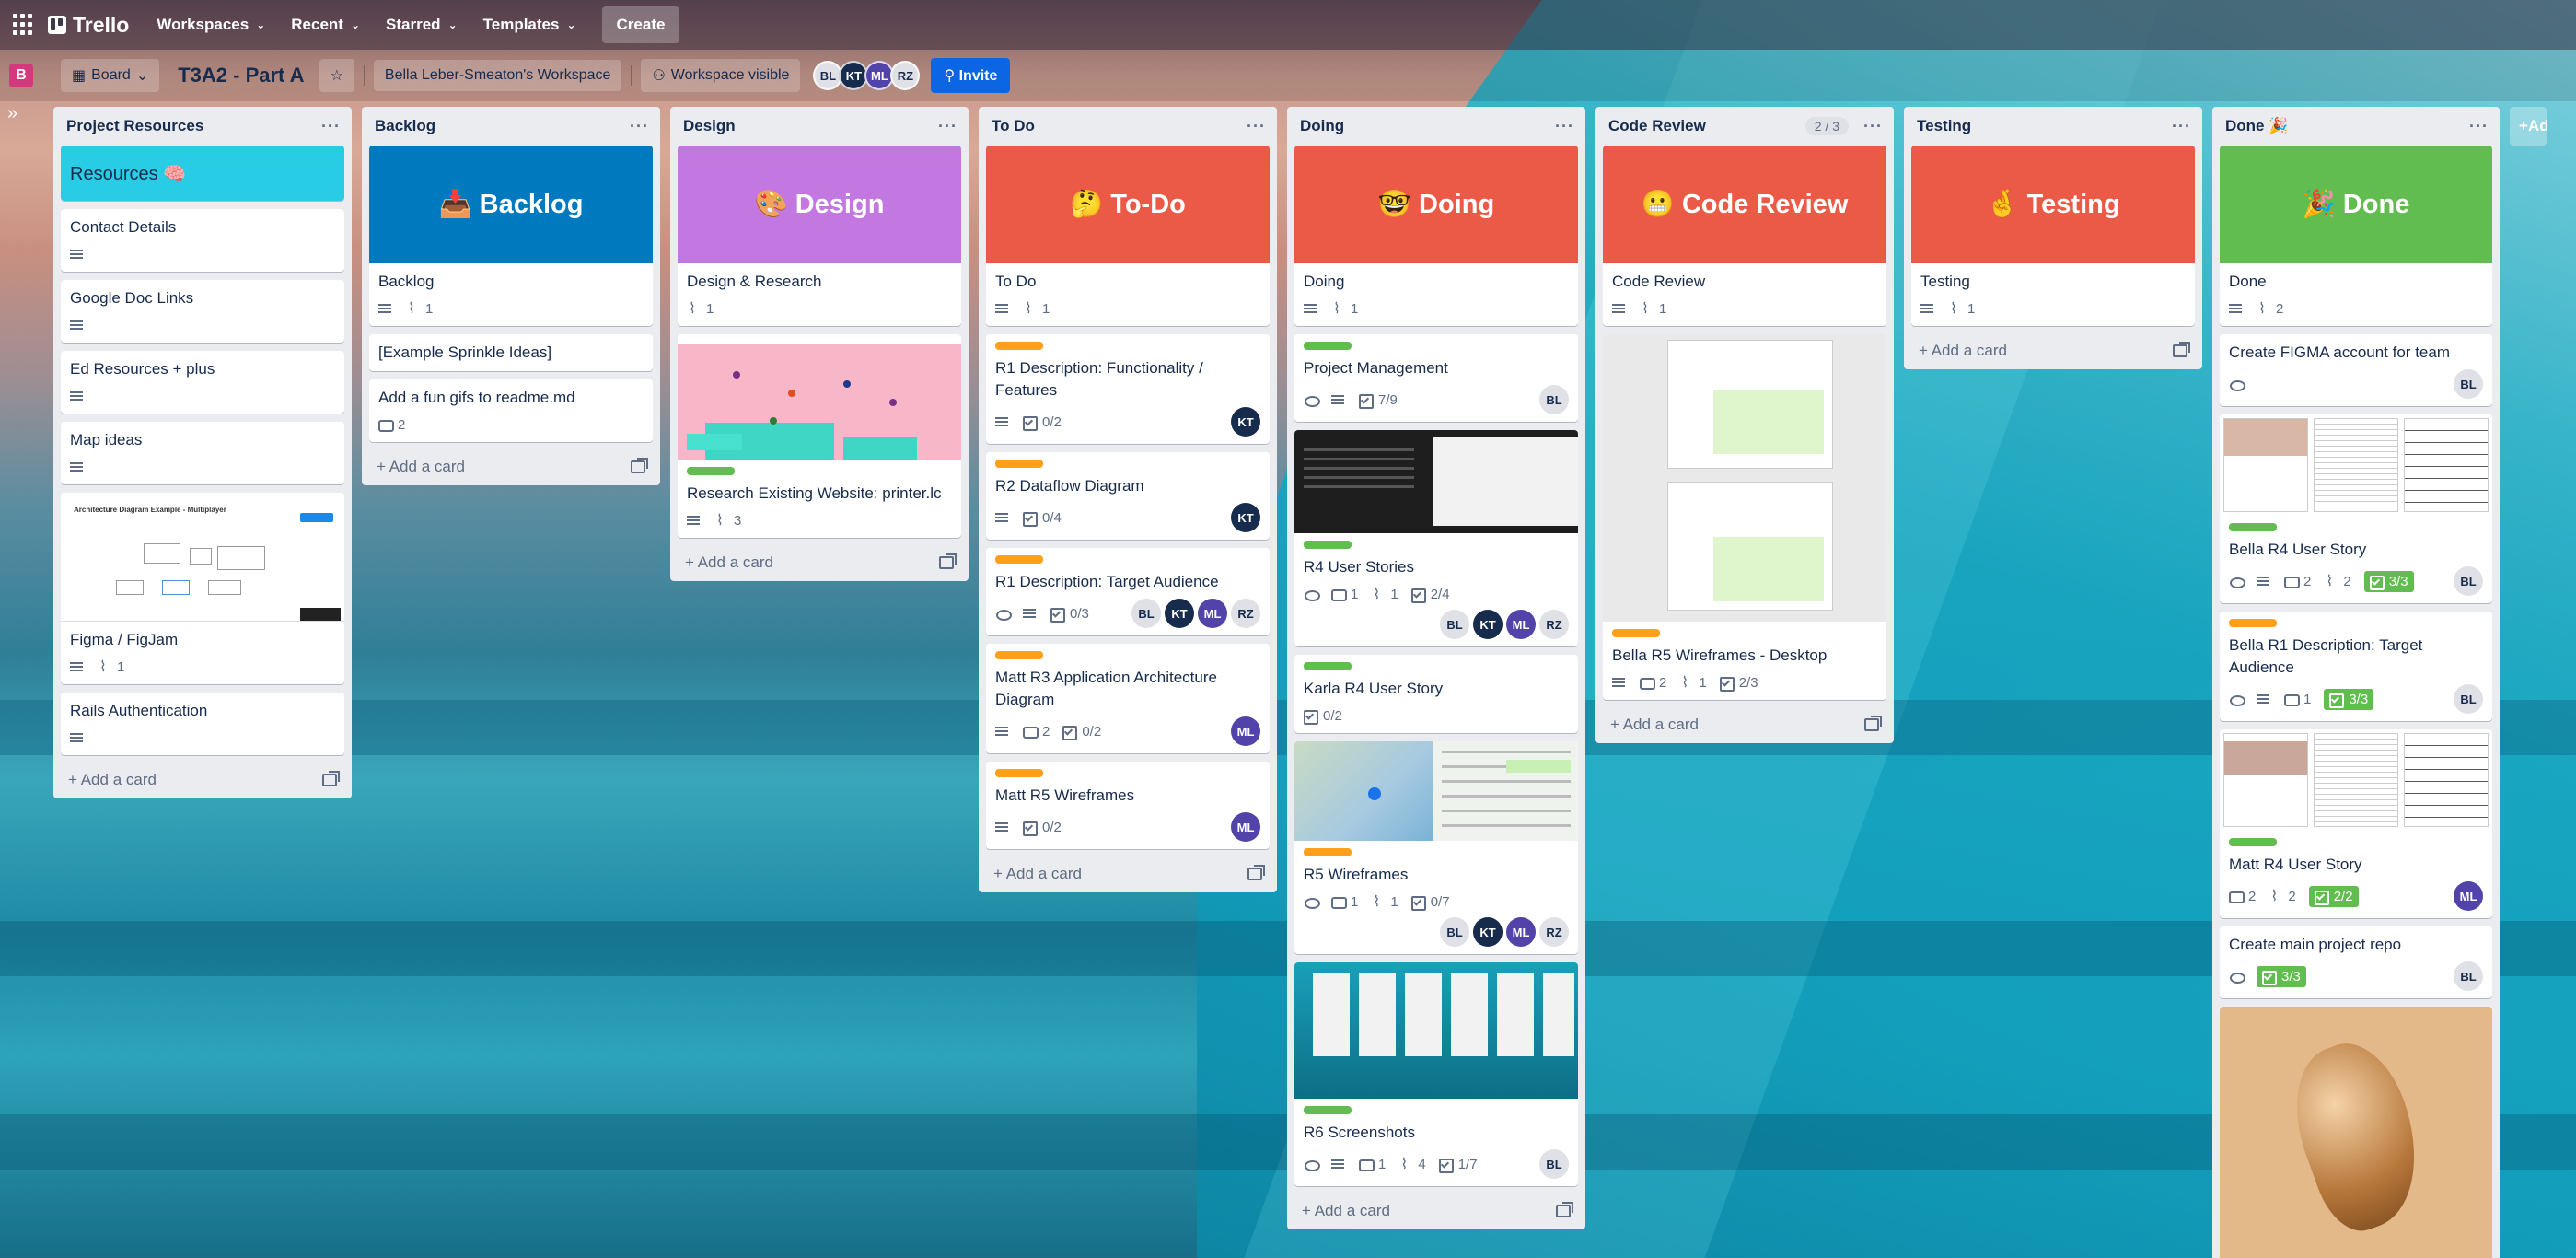 This screenshot has height=1258, width=2576. What do you see at coordinates (1944, 126) in the screenshot?
I see `list-title: Testing` at bounding box center [1944, 126].